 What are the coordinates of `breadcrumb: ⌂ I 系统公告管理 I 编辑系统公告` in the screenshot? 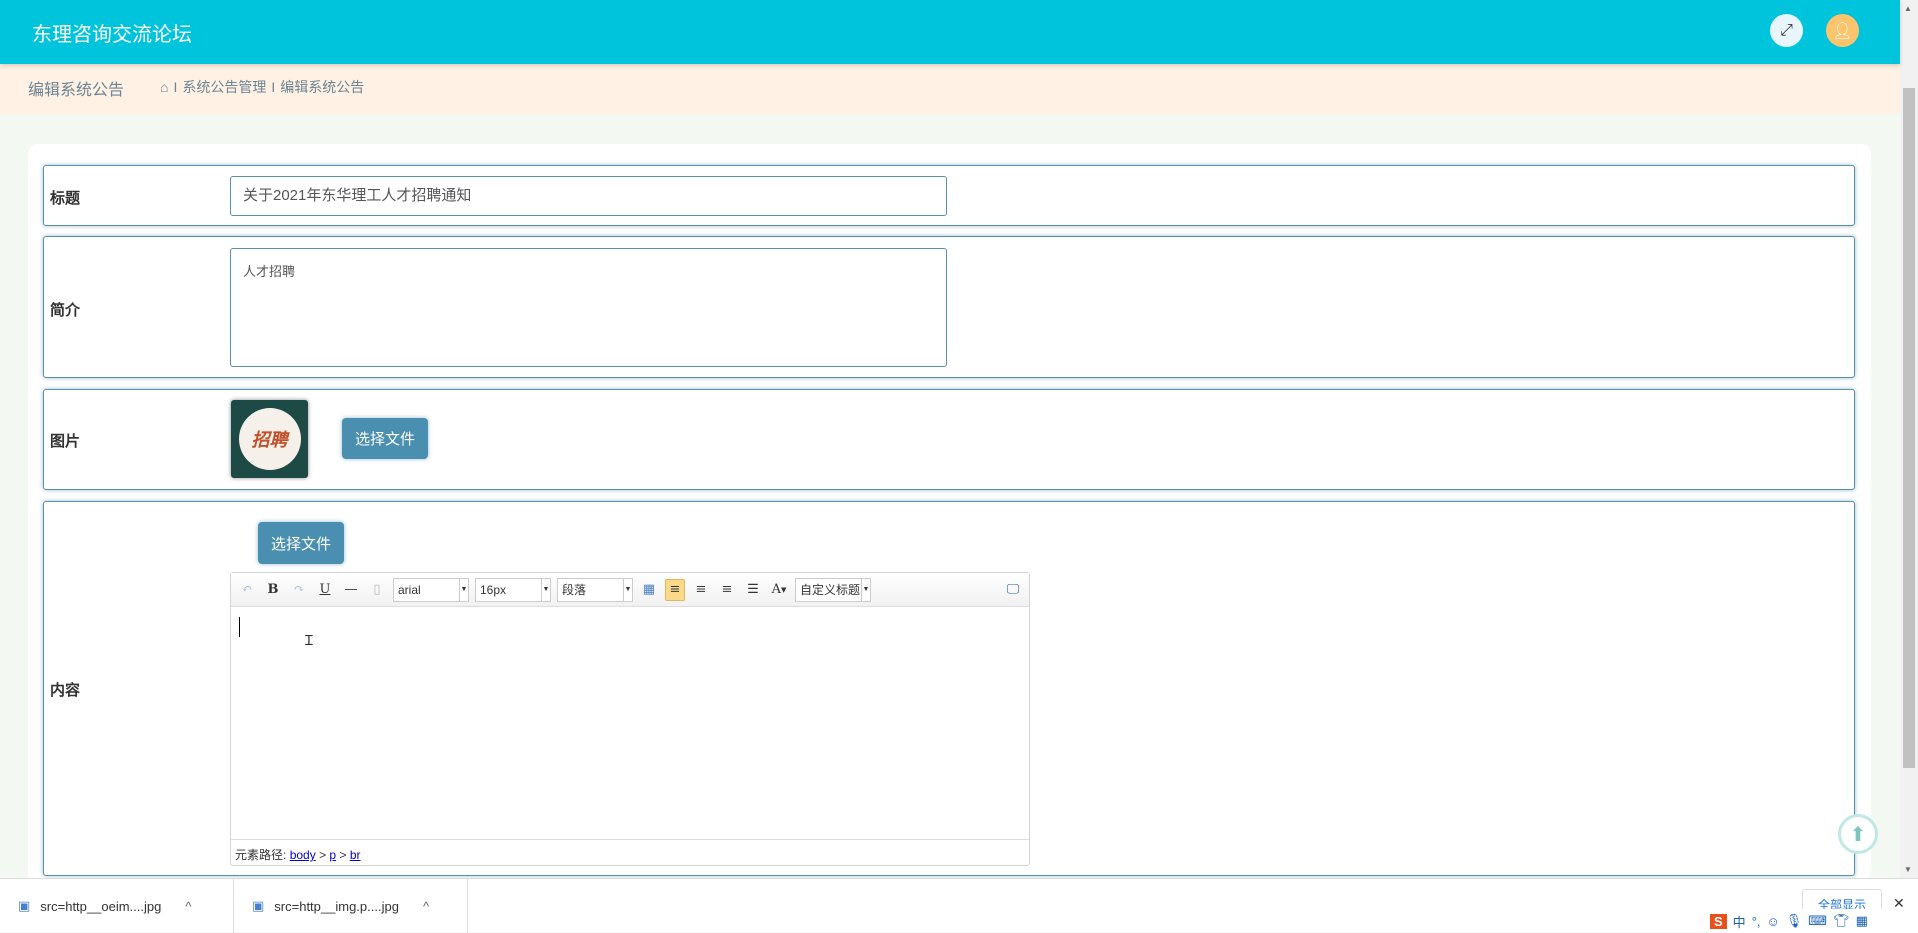 It's located at (262, 87).